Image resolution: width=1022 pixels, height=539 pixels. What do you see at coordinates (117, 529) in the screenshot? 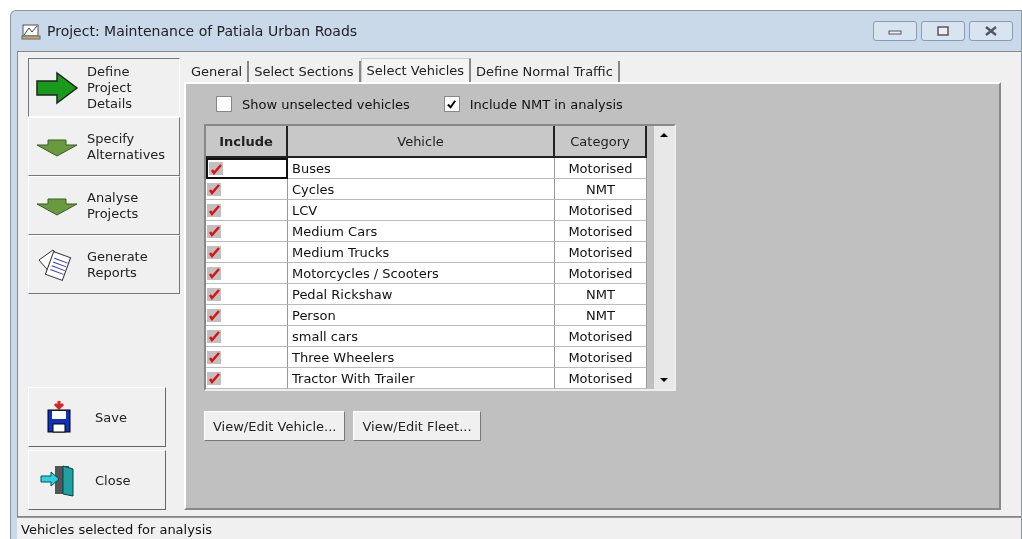
I see `status-text: Vehicles selected for analysis` at bounding box center [117, 529].